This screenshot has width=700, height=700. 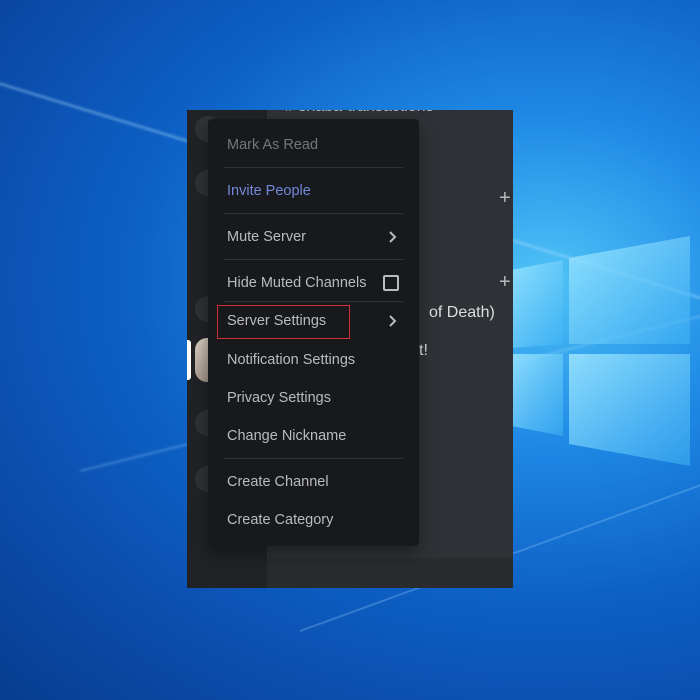 I want to click on menu-item-label: Mark As Read, so click(x=273, y=145).